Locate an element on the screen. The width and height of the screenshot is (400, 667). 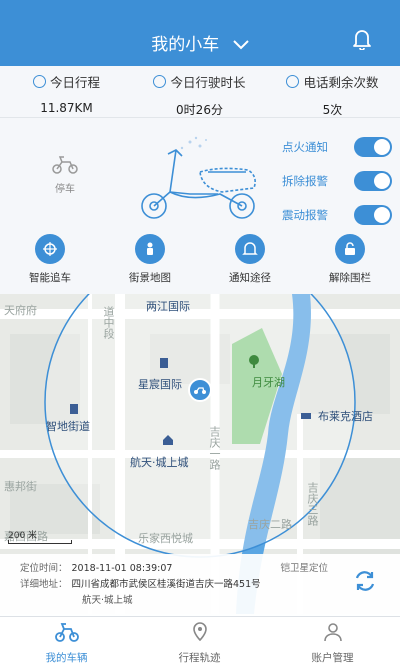
poi-label: 吉庆二路 is located at coordinates (270, 524).